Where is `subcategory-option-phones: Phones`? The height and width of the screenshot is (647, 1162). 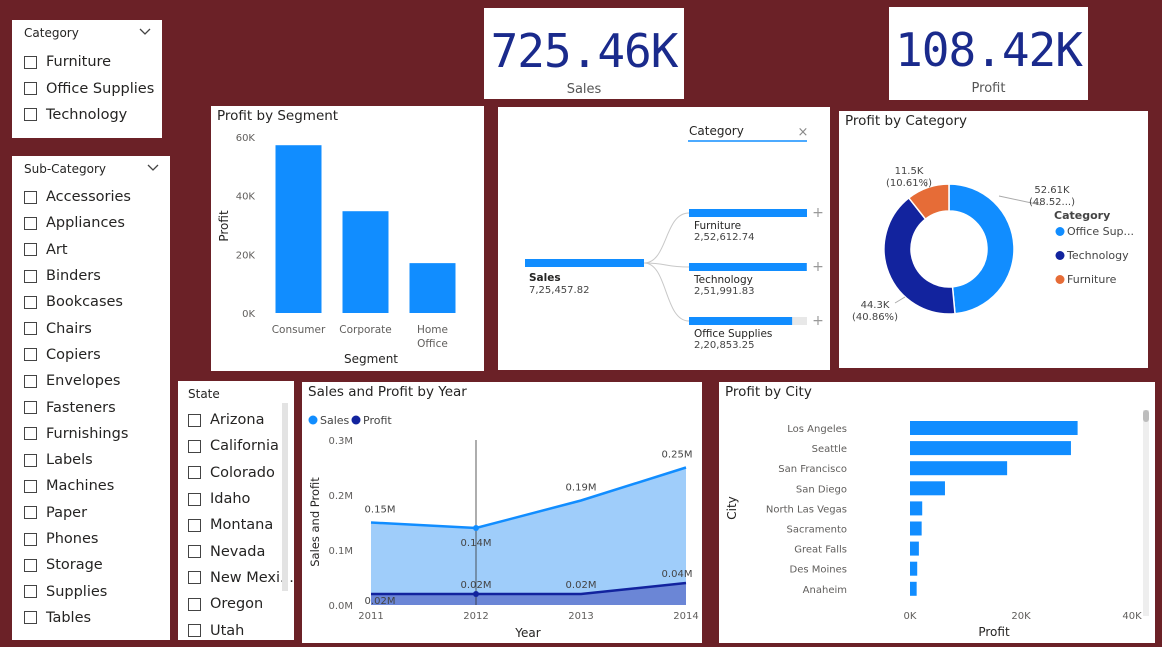
subcategory-option-phones: Phones is located at coordinates (91, 539).